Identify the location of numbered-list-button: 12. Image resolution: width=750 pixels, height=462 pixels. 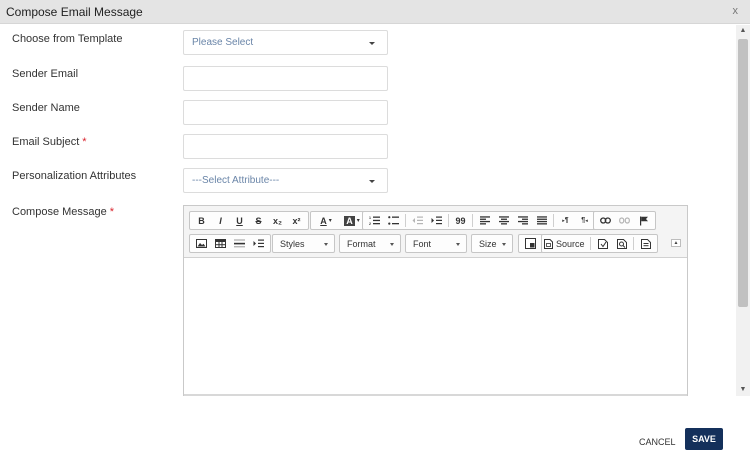
(374, 220).